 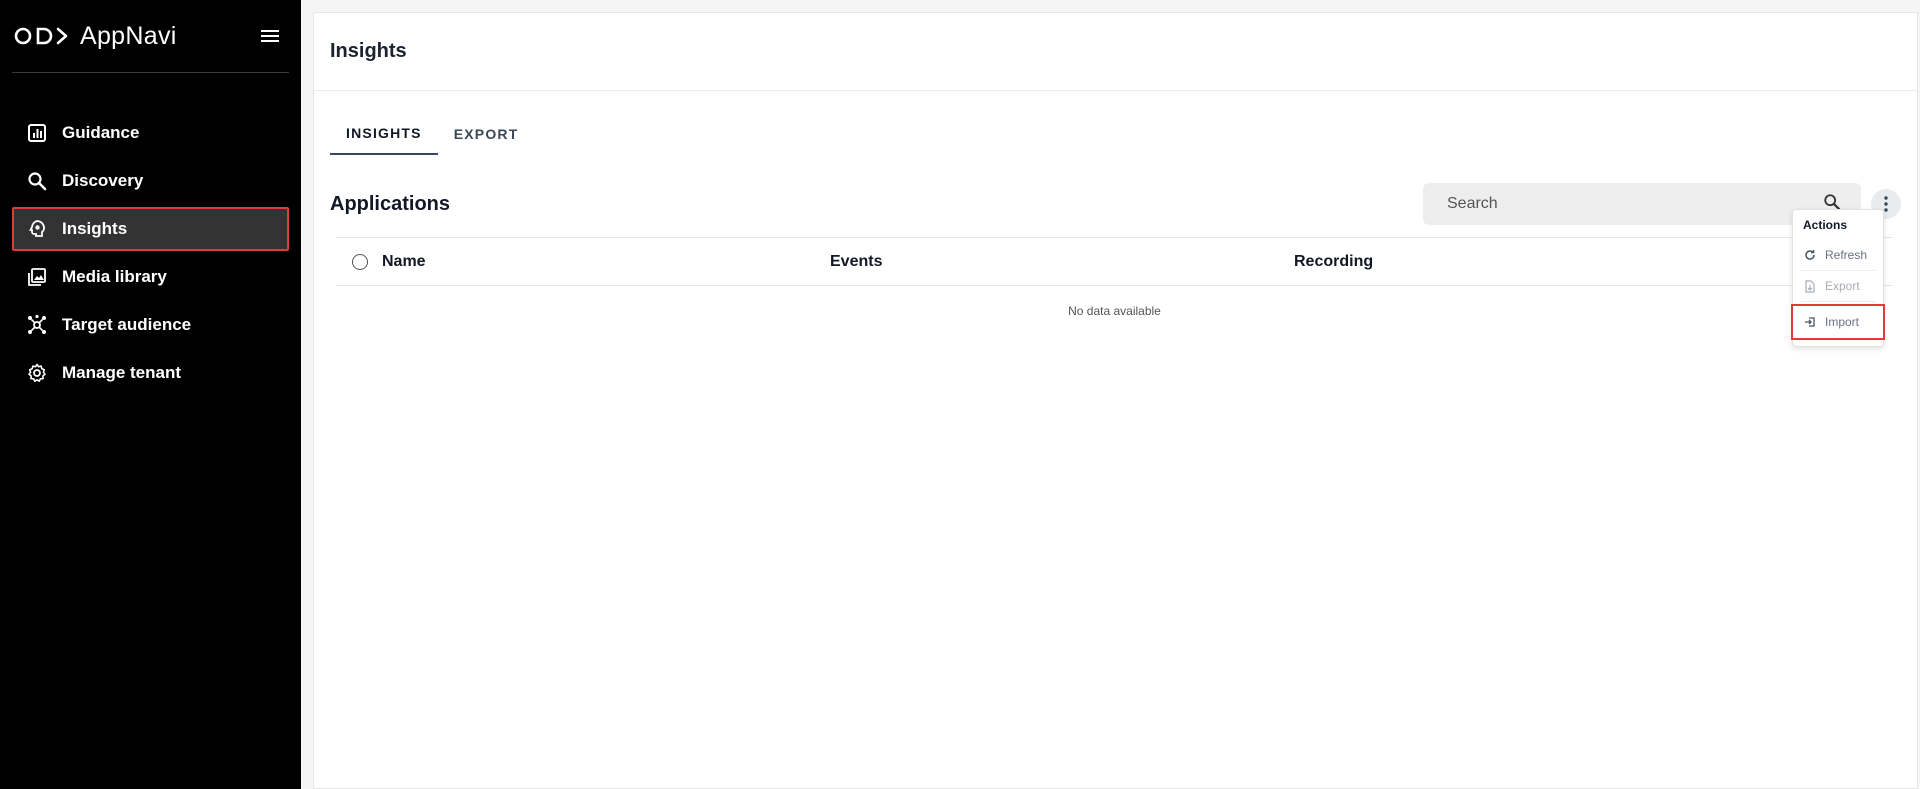 I want to click on brand-bar: AppNavi, so click(x=150, y=36).